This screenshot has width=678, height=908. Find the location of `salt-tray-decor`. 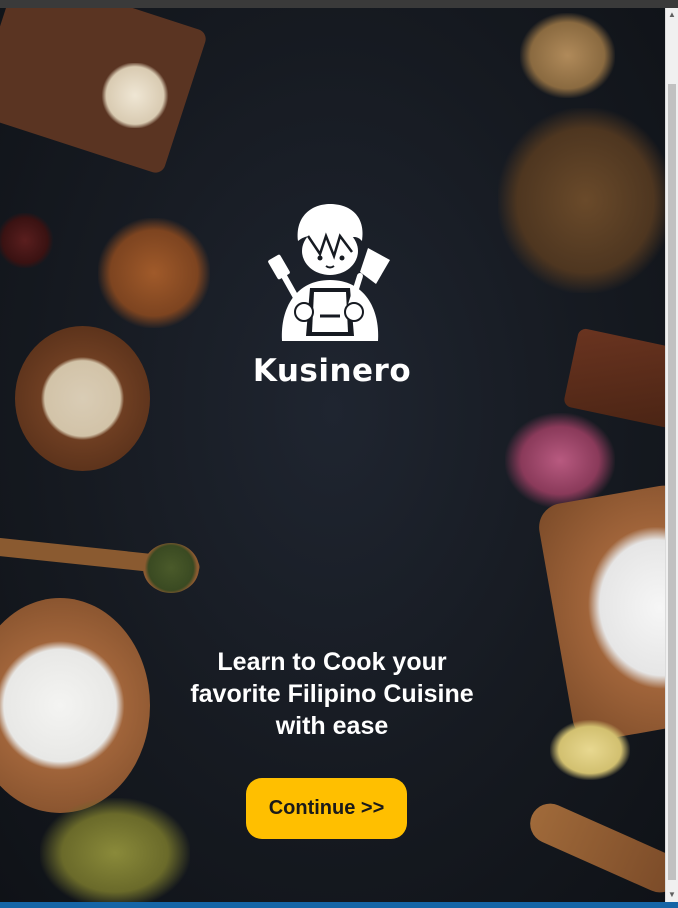

salt-tray-decor is located at coordinates (600, 613).